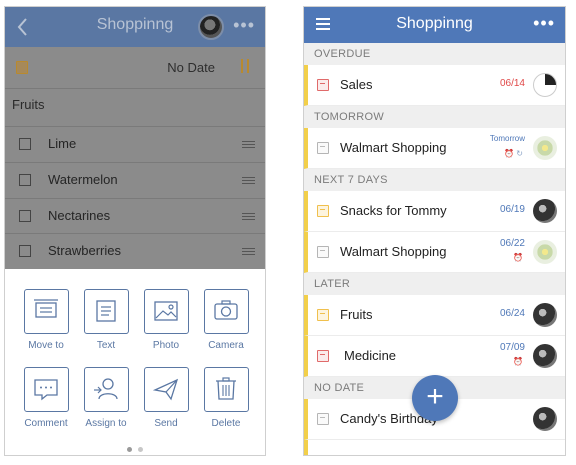 This screenshot has width=576, height=465. What do you see at coordinates (356, 84) in the screenshot?
I see `task-title: Sales` at bounding box center [356, 84].